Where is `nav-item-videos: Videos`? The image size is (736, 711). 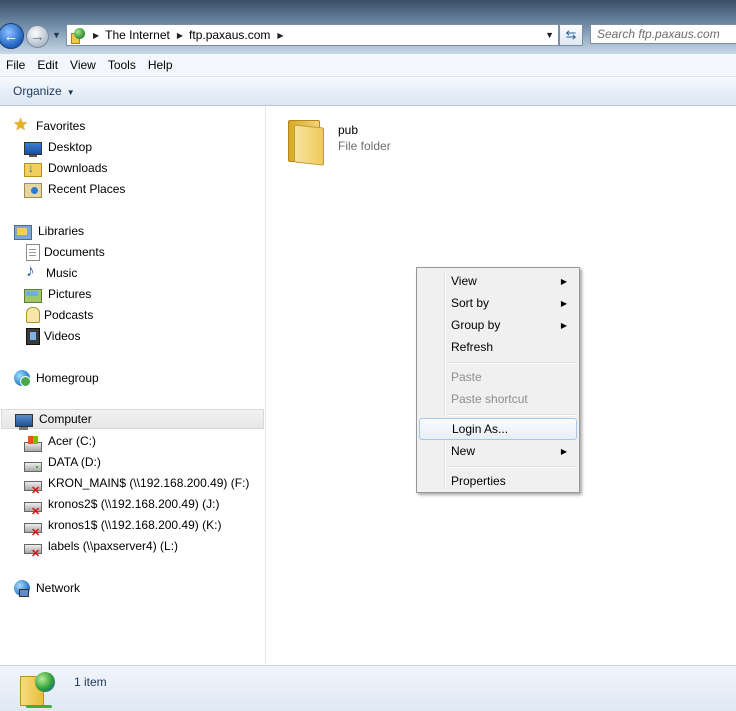 nav-item-videos: Videos is located at coordinates (52, 336).